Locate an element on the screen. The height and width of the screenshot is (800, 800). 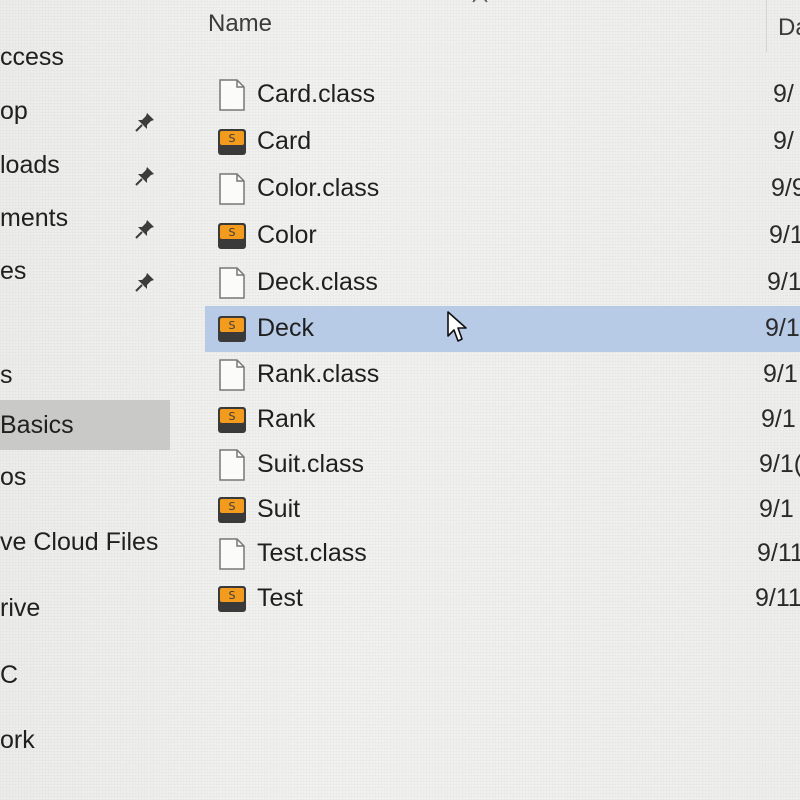
file-row: S Test 9/11 is located at coordinates (502, 599).